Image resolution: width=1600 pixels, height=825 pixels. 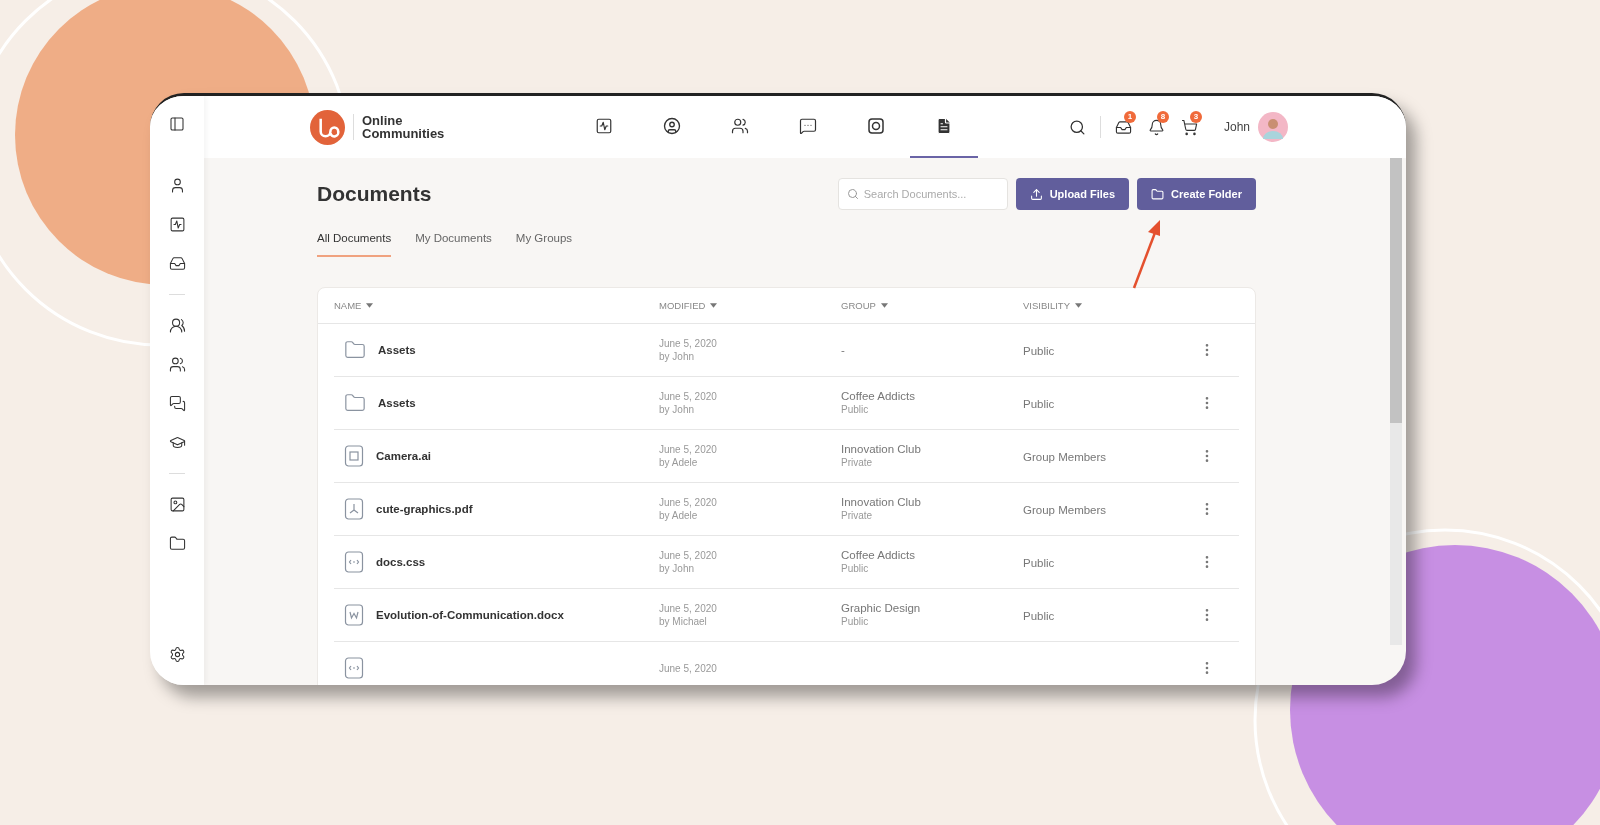 I want to click on group-name: Graphic Design, so click(x=881, y=608).